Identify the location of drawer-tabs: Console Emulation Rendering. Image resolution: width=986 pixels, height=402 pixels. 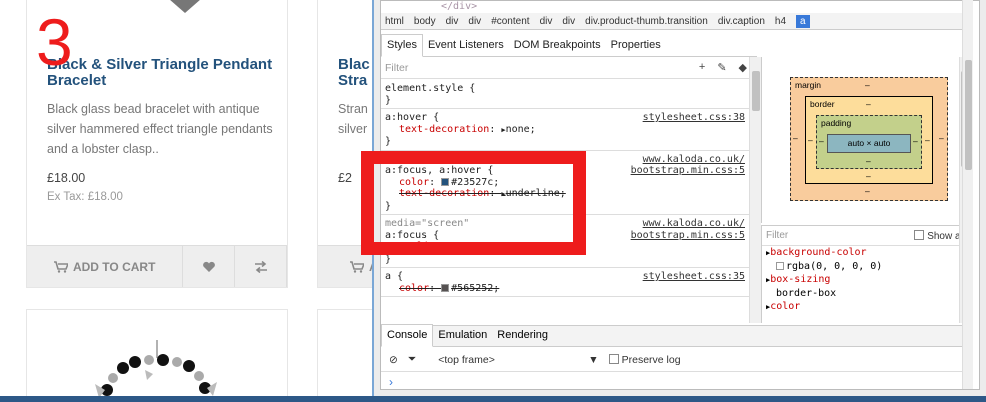
(675, 335).